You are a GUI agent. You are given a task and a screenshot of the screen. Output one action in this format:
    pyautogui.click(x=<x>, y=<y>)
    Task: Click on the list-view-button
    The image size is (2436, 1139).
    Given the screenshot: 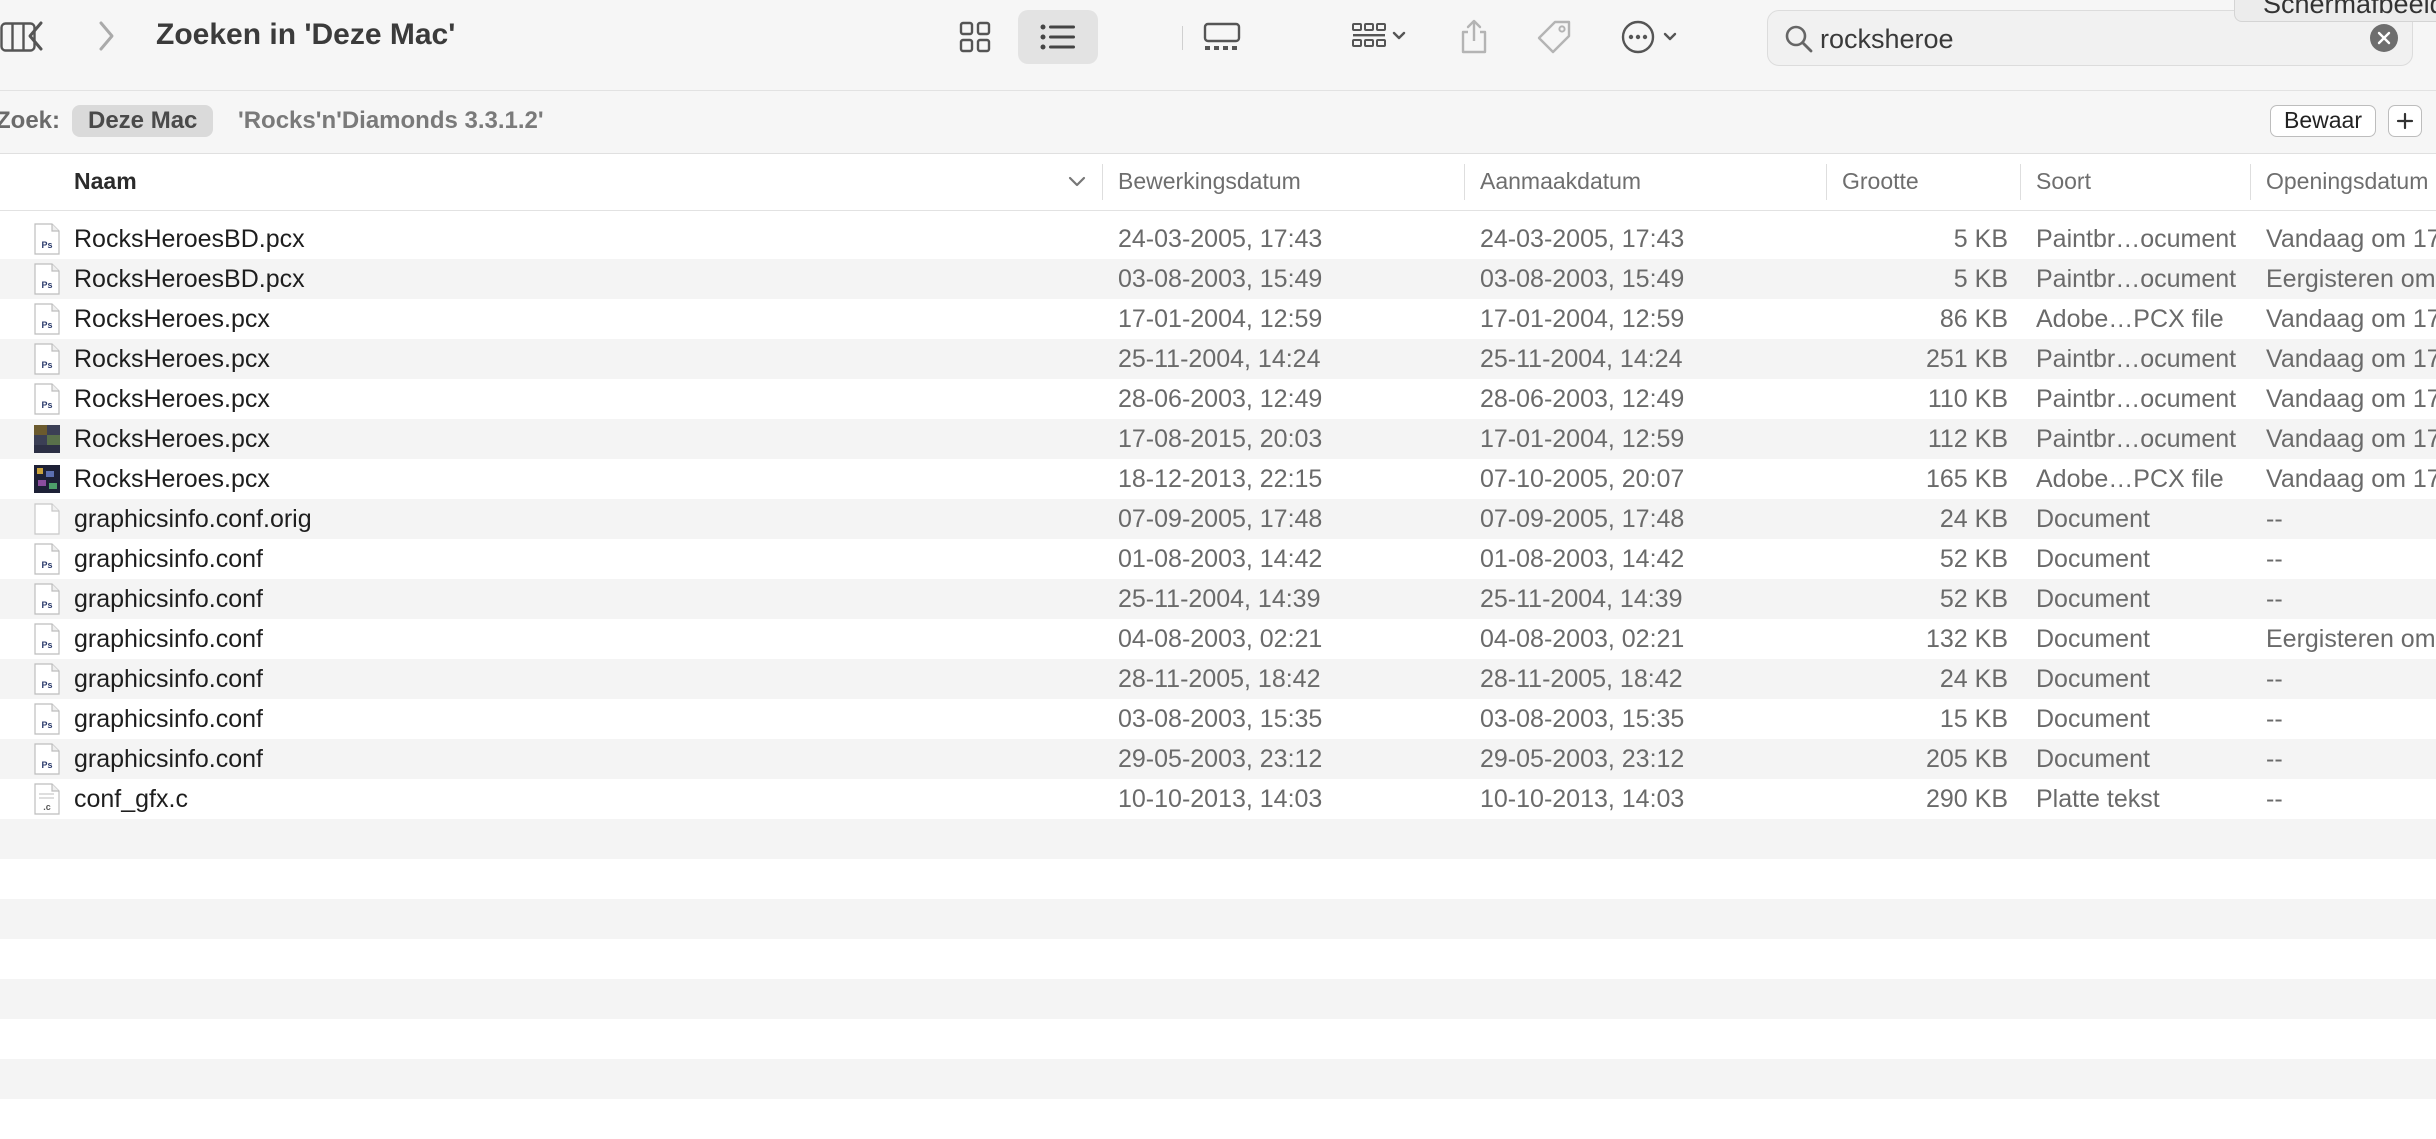 What is the action you would take?
    pyautogui.click(x=1058, y=37)
    